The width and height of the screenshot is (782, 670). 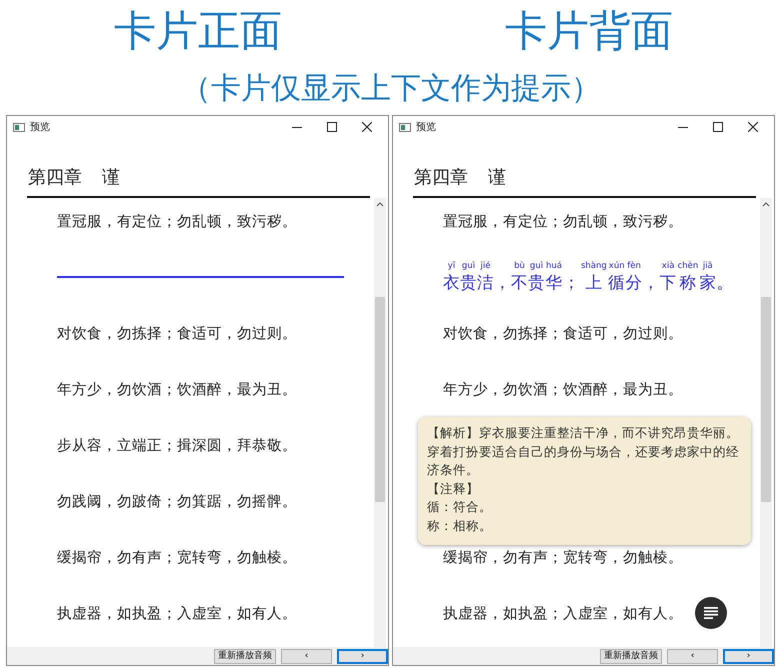 What do you see at coordinates (588, 277) in the screenshot?
I see `pinyin-verse-line: yī 衣 guì 贵 jié 洁， bù 不 guì 贵 huá 华； shàng 上 xún 循 fèn 分， xià 下 chèn 称 jiā 家。` at bounding box center [588, 277].